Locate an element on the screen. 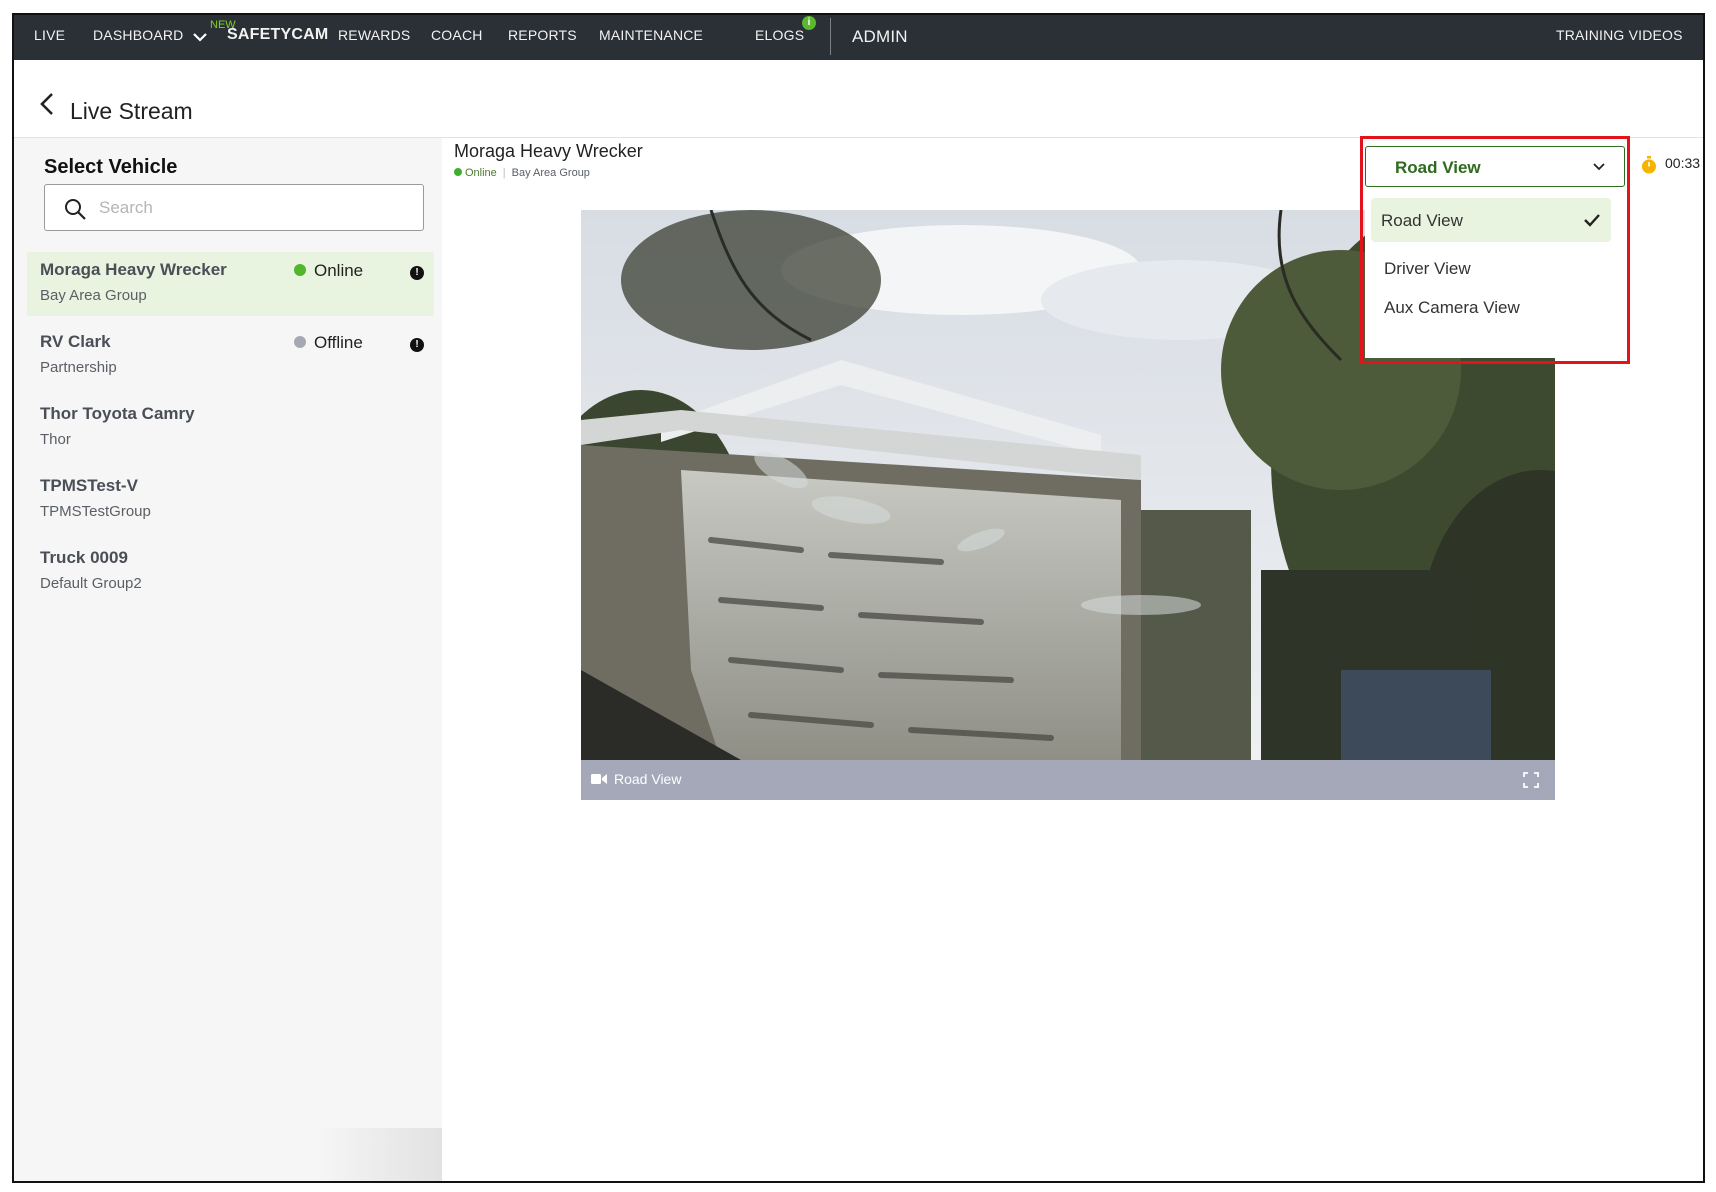 Image resolution: width=1716 pixels, height=1192 pixels. view-select-value: Road View is located at coordinates (1438, 167).